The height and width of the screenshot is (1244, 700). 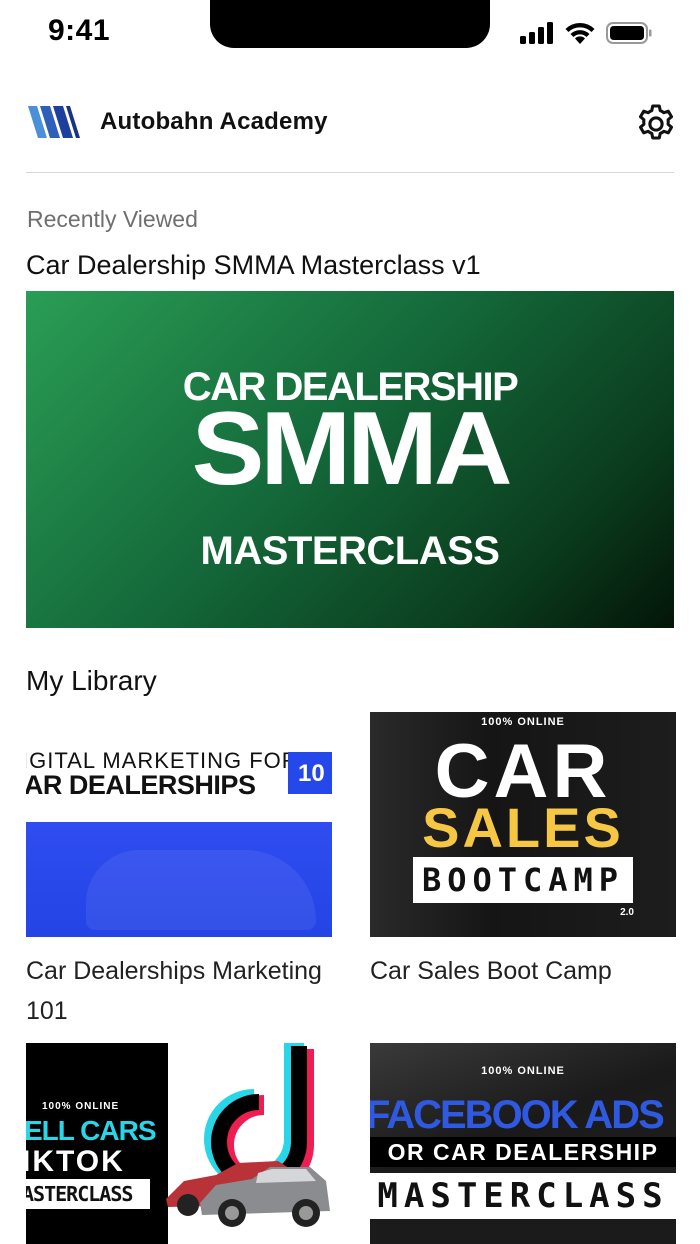 I want to click on library-course-card: 100% ONLINE ELL CARS IKTOK ASTERCLASS, so click(x=179, y=1143).